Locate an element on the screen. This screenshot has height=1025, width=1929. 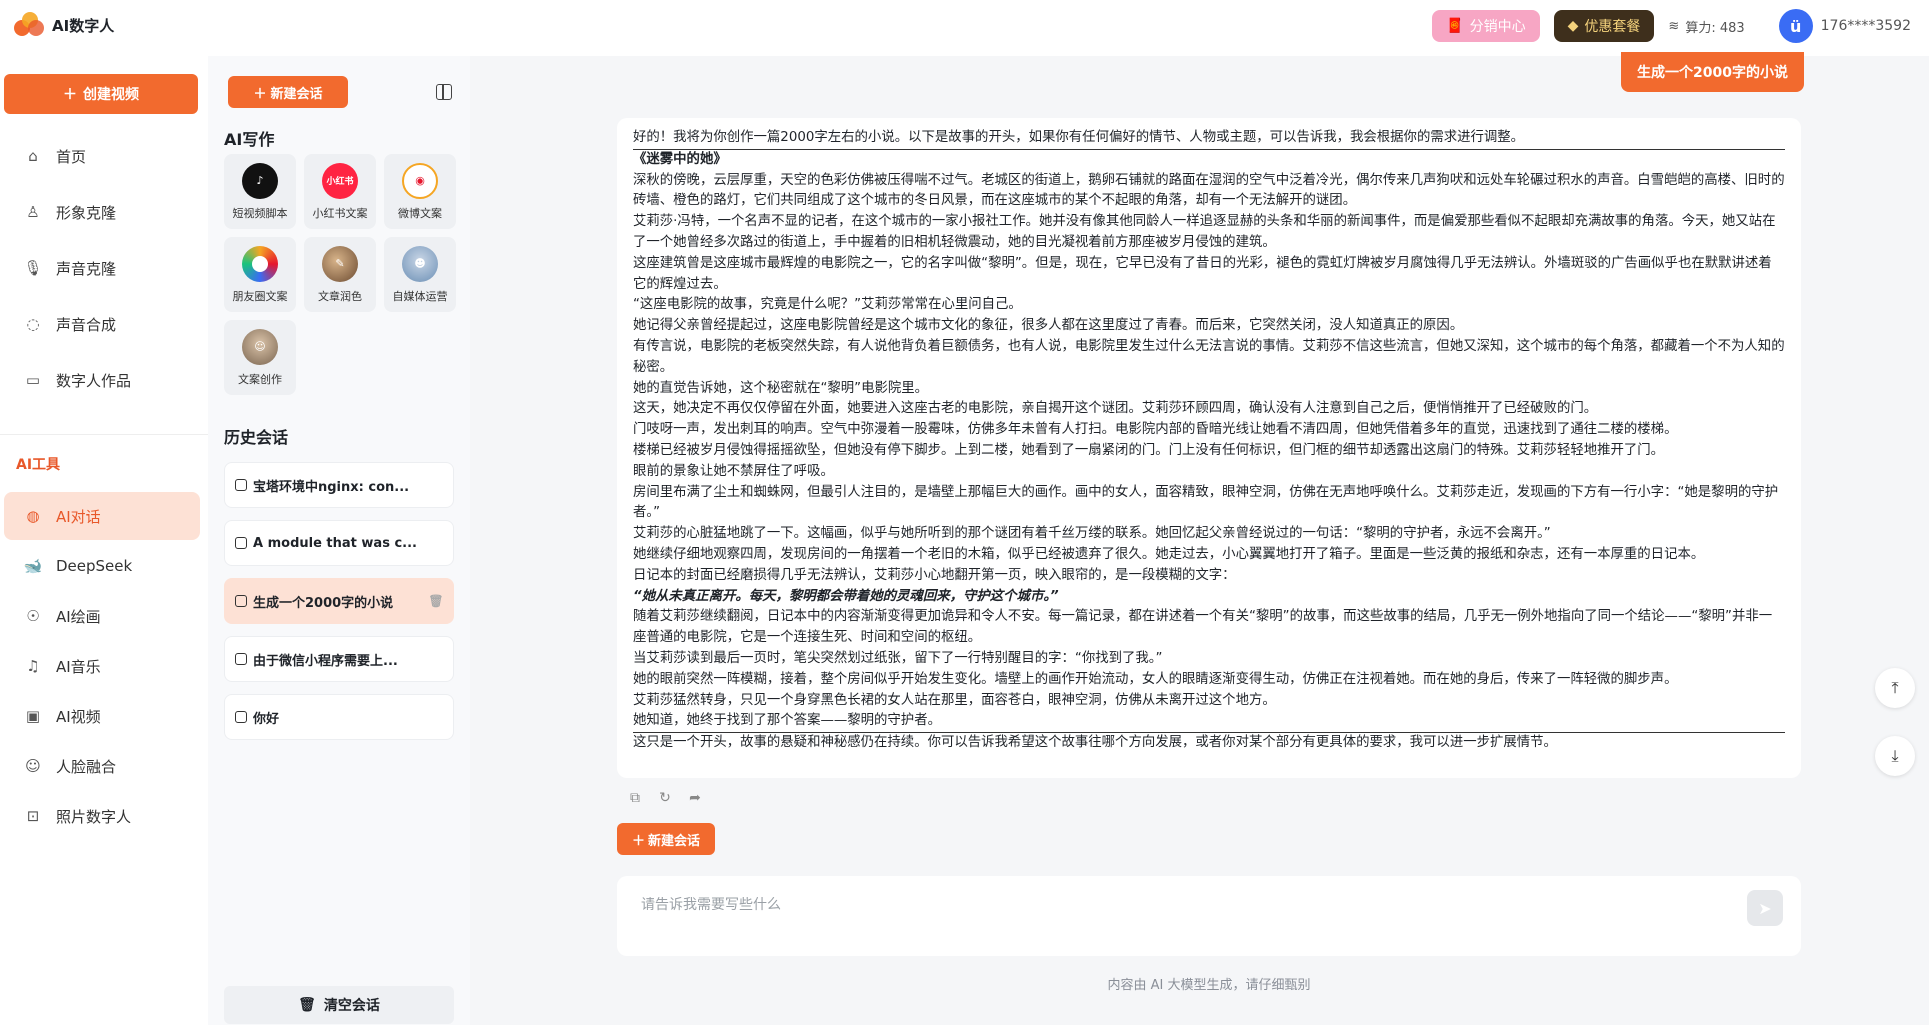
sidebar-item-avatar-clone: ♙ 形象克隆 is located at coordinates (102, 212).